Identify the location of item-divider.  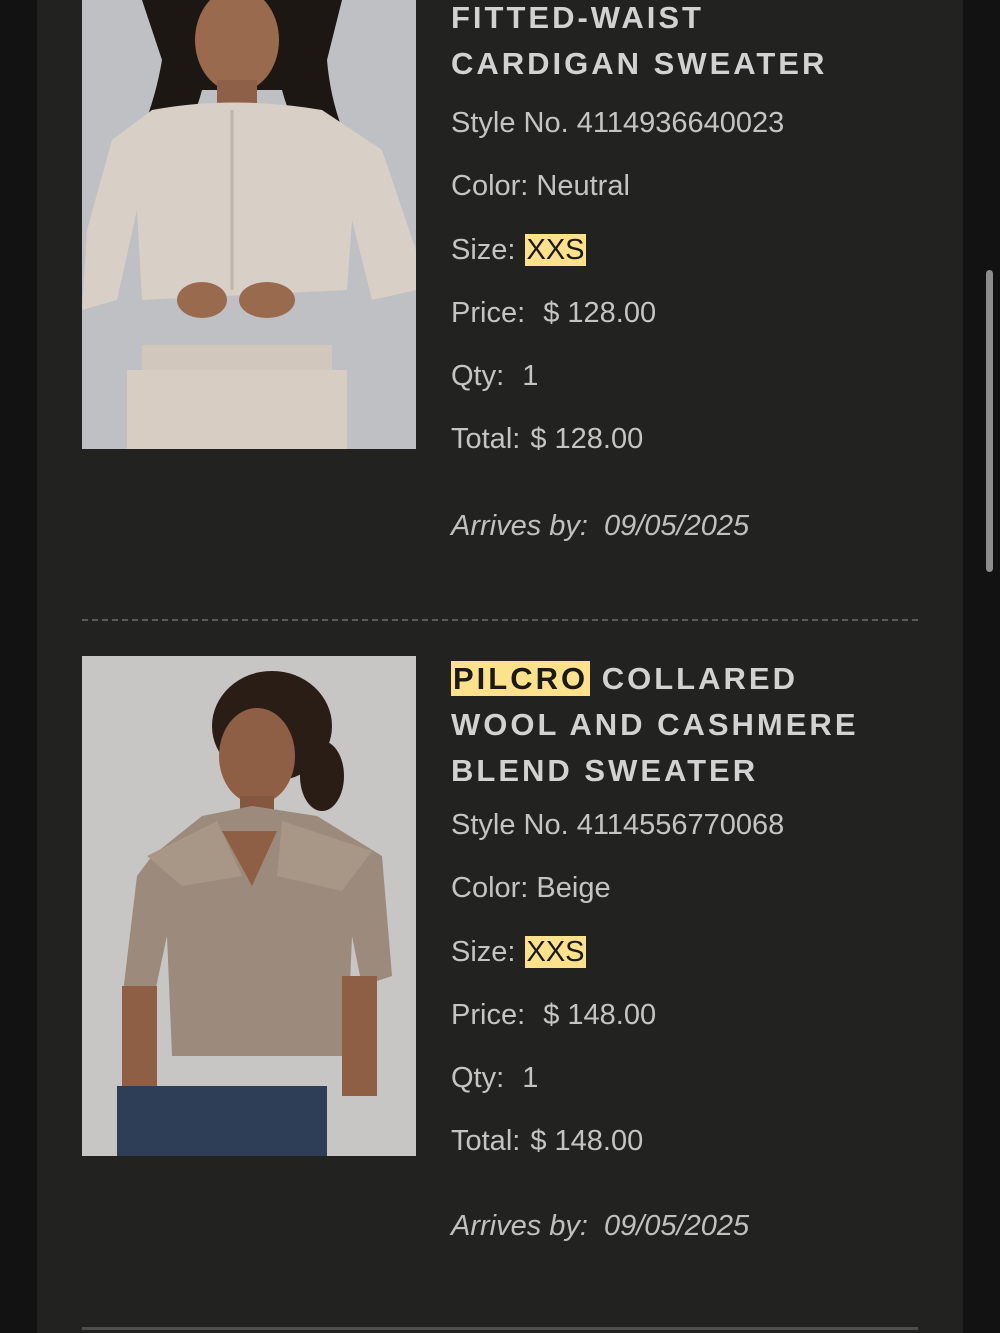
(500, 620).